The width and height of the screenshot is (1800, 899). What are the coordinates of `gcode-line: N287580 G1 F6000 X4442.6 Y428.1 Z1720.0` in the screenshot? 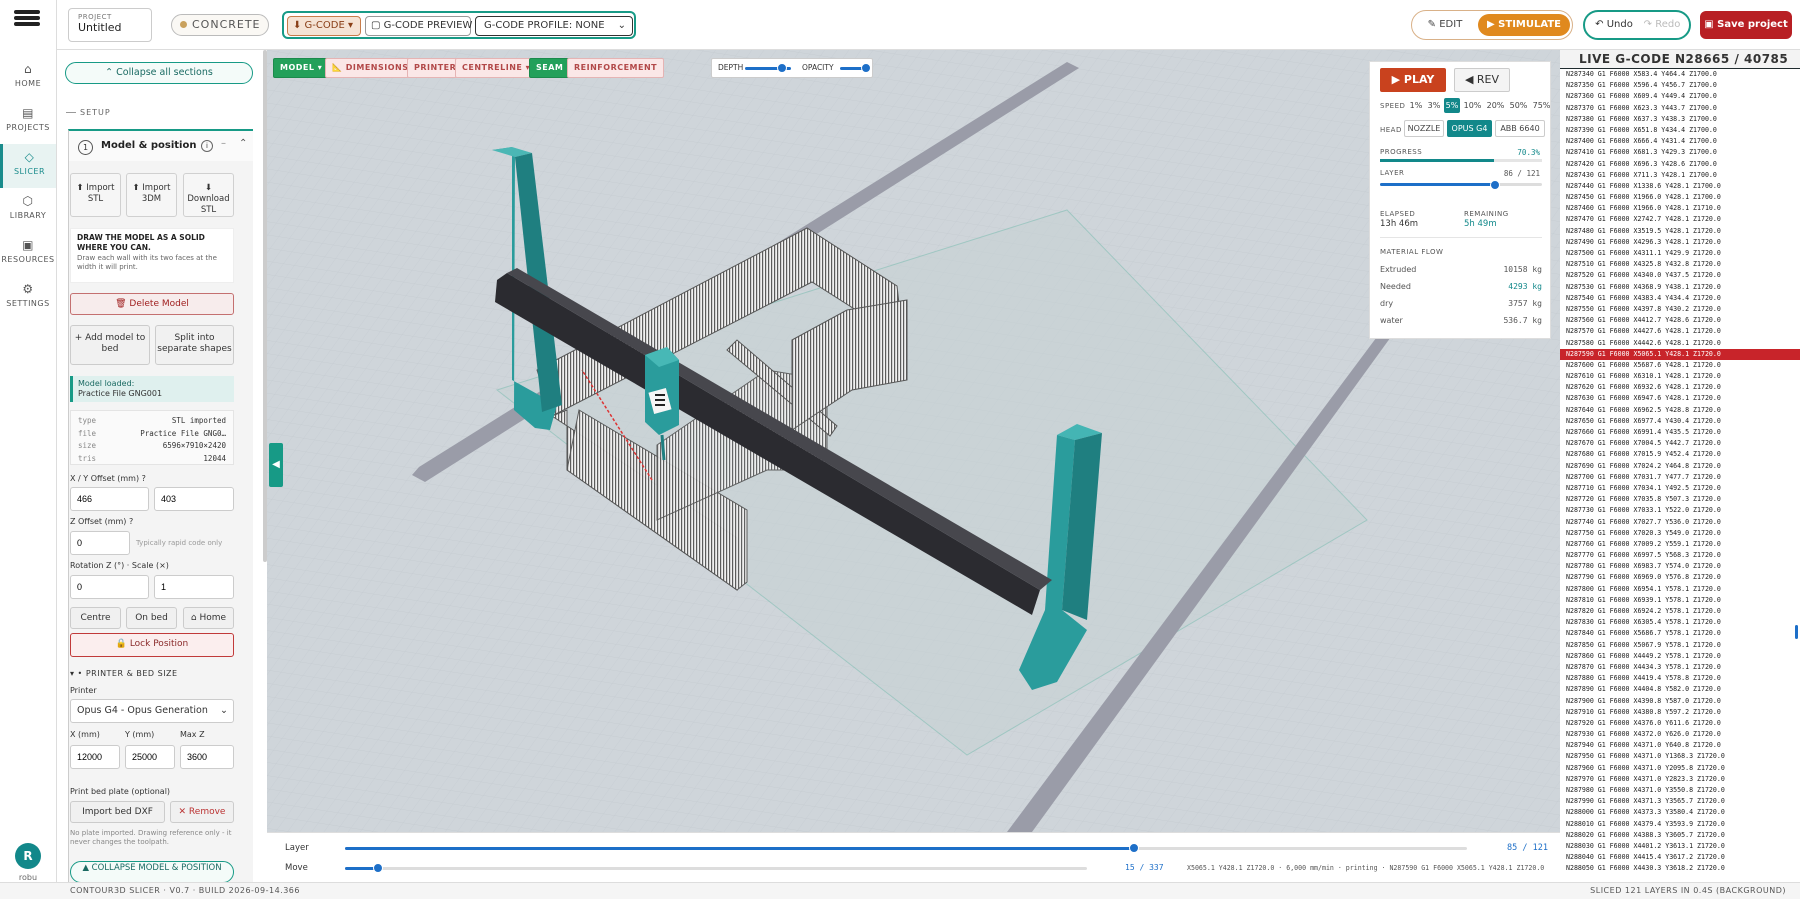 It's located at (1680, 343).